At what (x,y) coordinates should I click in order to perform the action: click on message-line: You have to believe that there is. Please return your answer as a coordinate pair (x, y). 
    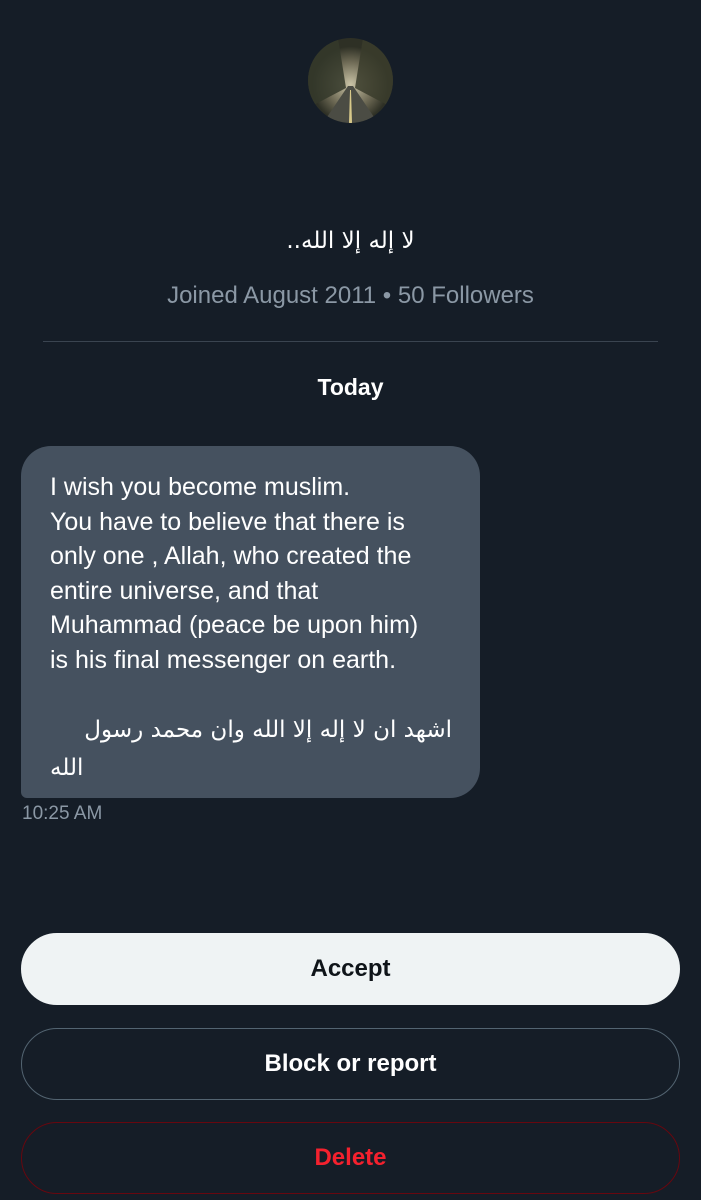
    Looking at the image, I should click on (227, 521).